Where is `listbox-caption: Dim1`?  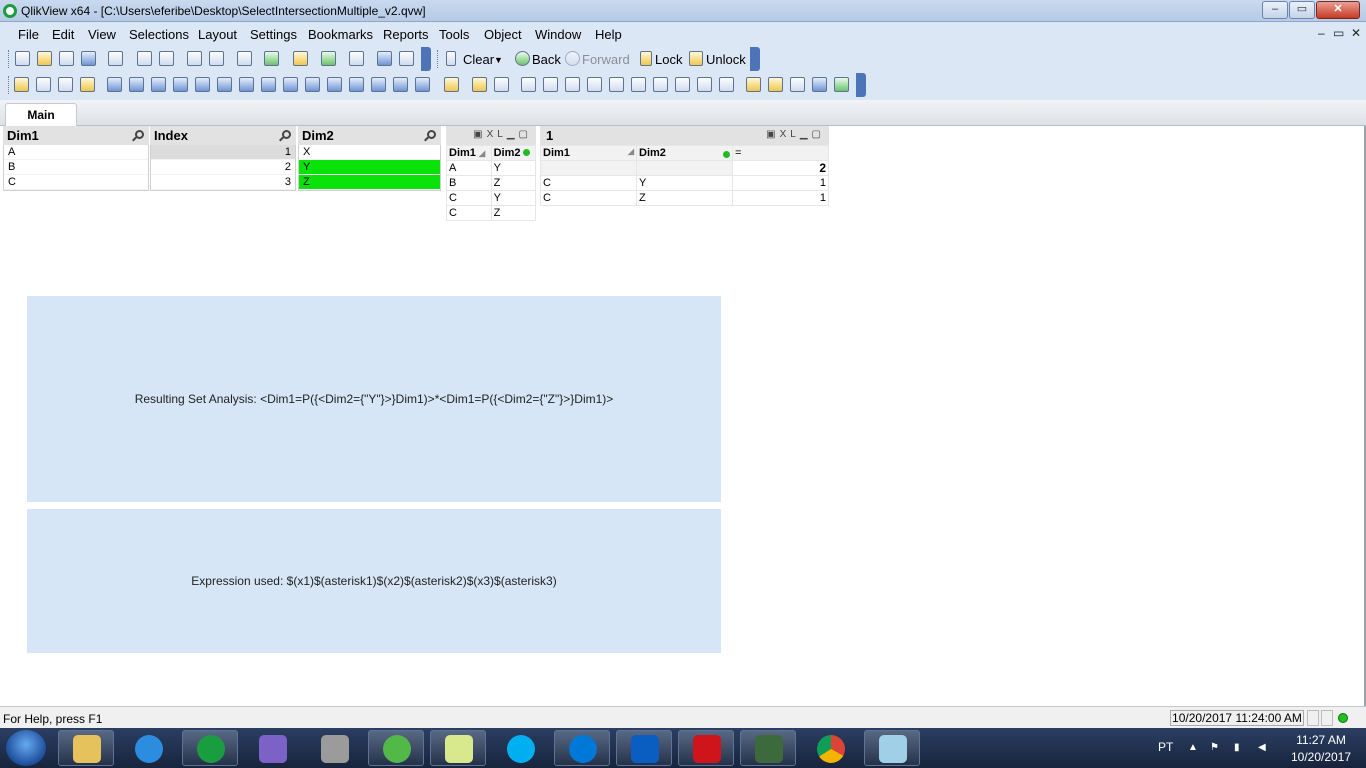 listbox-caption: Dim1 is located at coordinates (76, 135).